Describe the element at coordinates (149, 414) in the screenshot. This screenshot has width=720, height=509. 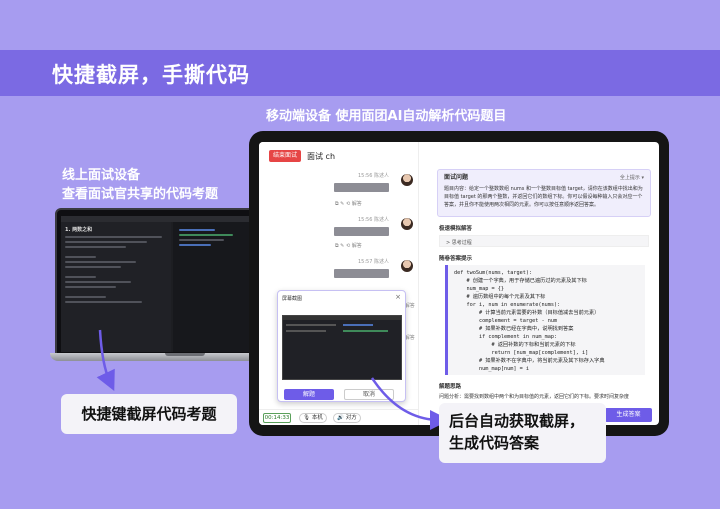
I see `callout-hotkey: 快捷键截屏代码考题` at that location.